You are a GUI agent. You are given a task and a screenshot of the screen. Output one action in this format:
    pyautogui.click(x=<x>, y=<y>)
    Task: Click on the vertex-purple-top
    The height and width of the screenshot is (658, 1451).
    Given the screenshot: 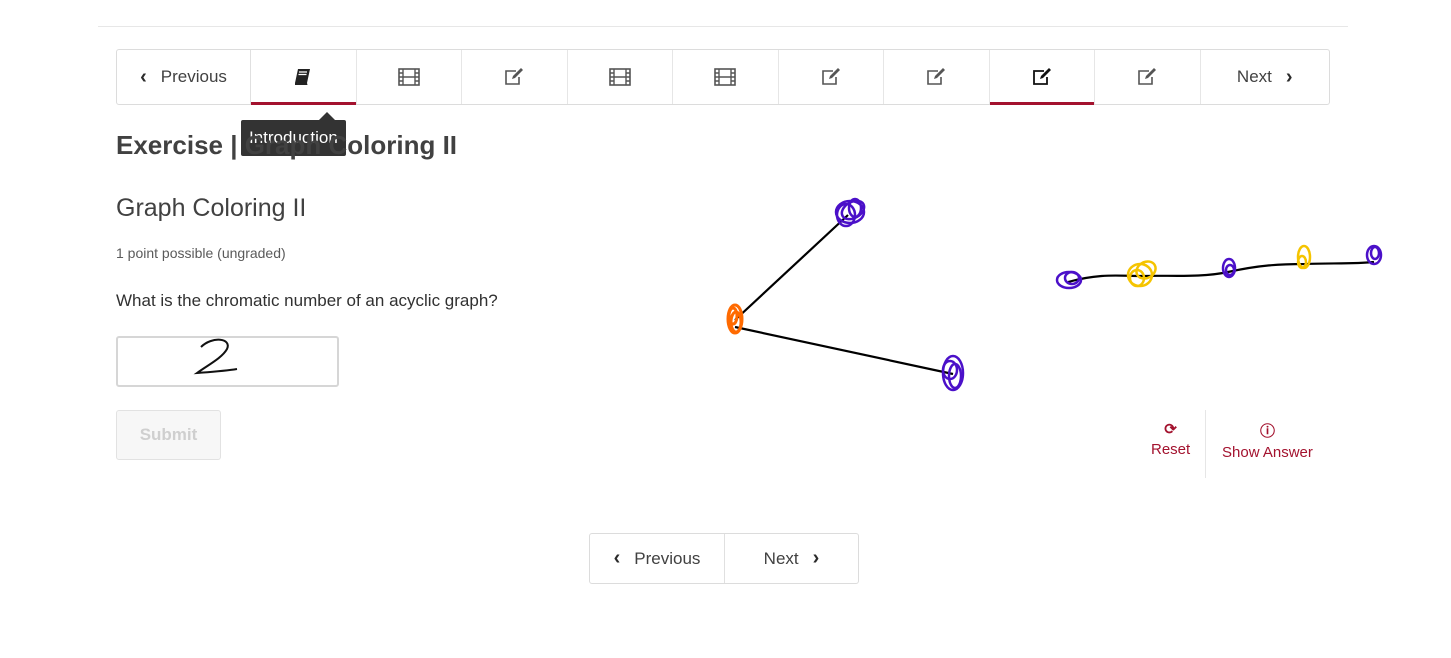 What is the action you would take?
    pyautogui.click(x=850, y=212)
    